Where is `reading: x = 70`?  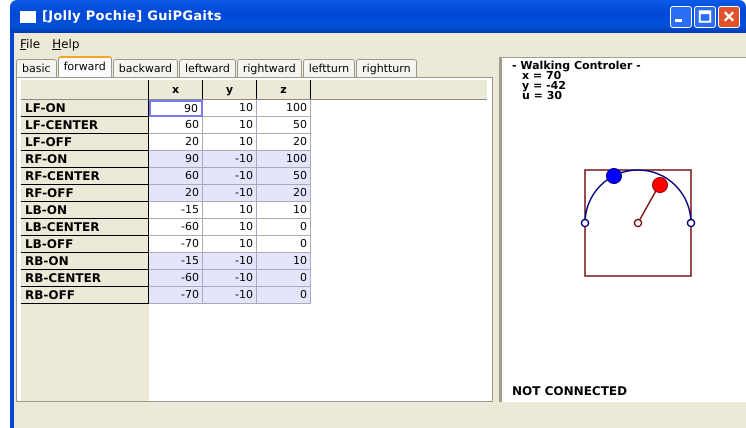 reading: x = 70 is located at coordinates (542, 76).